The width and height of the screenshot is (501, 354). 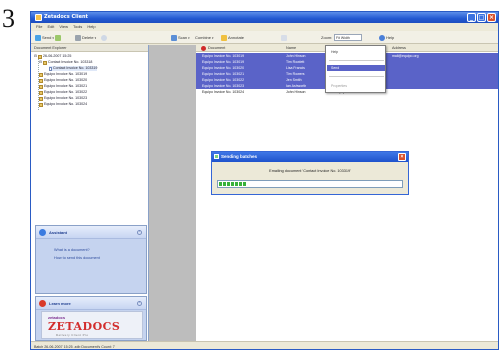 I want to click on dialog-close-button: ×, so click(x=402, y=157).